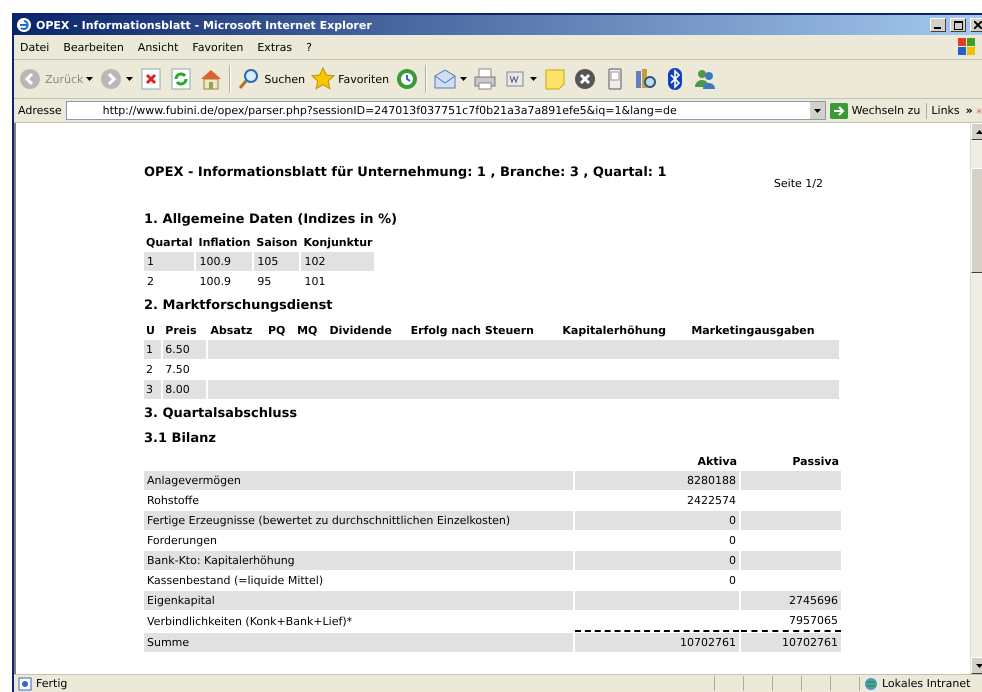 Image resolution: width=982 pixels, height=692 pixels. I want to click on column-header: Preis, so click(181, 331).